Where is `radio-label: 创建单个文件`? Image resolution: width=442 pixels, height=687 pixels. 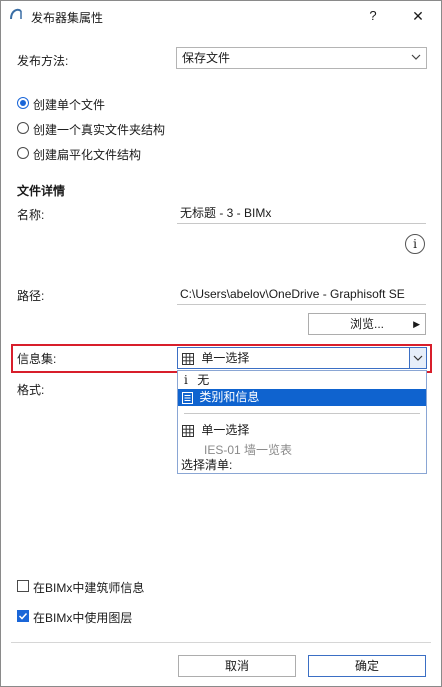
radio-label: 创建单个文件 is located at coordinates (69, 105).